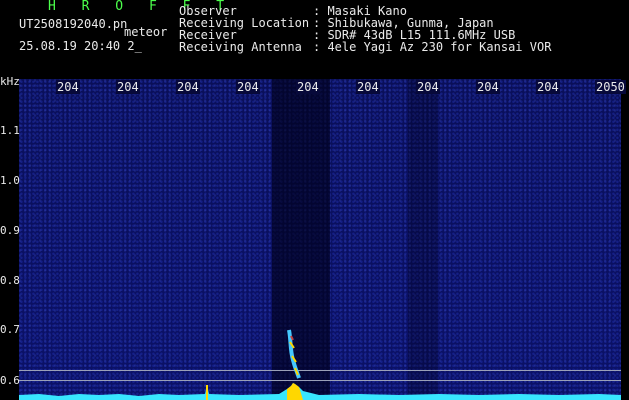 The width and height of the screenshot is (629, 400). I want to click on info-label-antenna: Receiving Antenna, so click(240, 47).